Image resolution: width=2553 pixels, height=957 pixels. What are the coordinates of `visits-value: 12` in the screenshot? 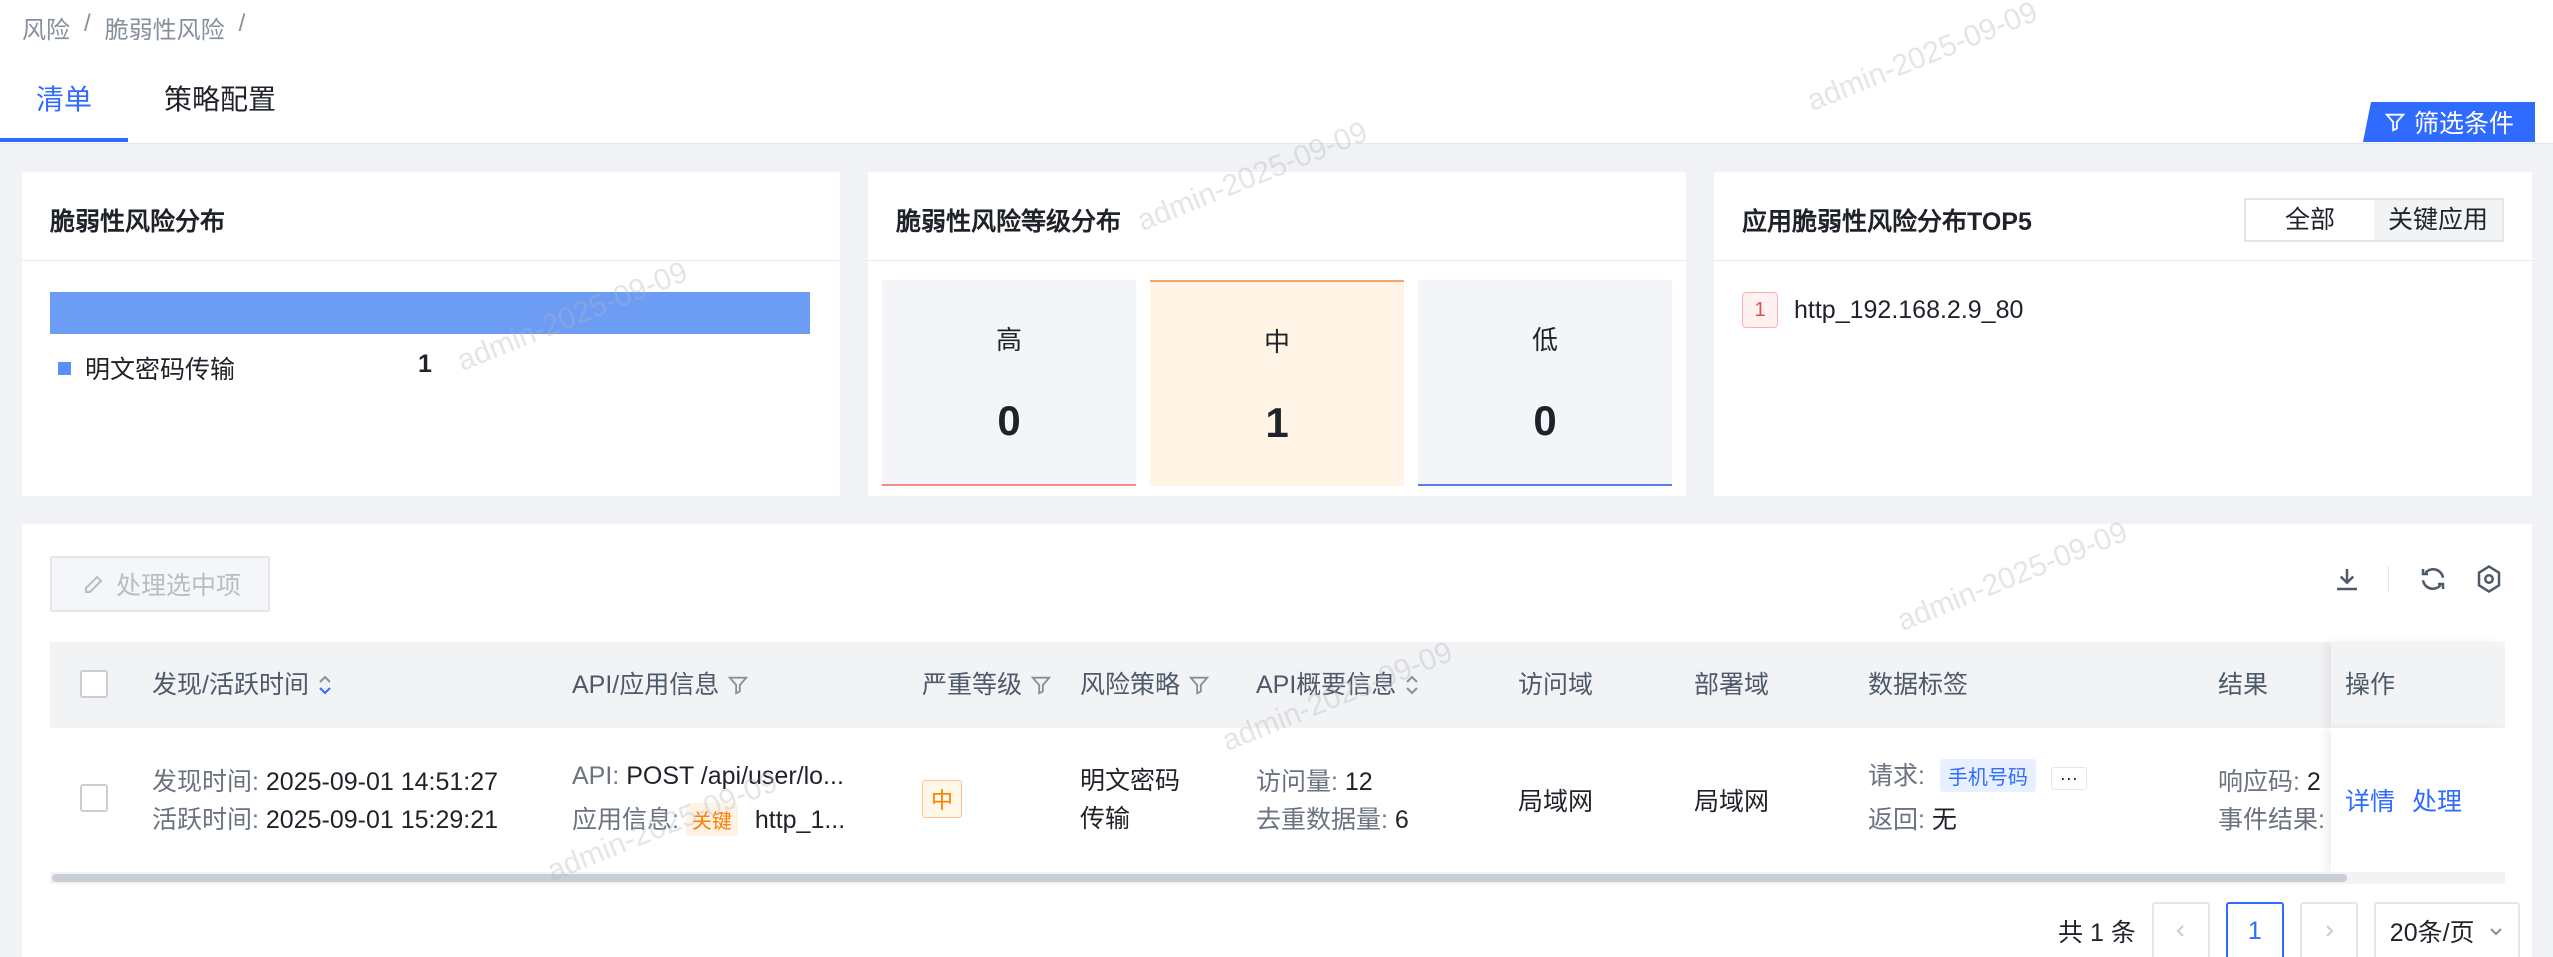 It's located at (1358, 782).